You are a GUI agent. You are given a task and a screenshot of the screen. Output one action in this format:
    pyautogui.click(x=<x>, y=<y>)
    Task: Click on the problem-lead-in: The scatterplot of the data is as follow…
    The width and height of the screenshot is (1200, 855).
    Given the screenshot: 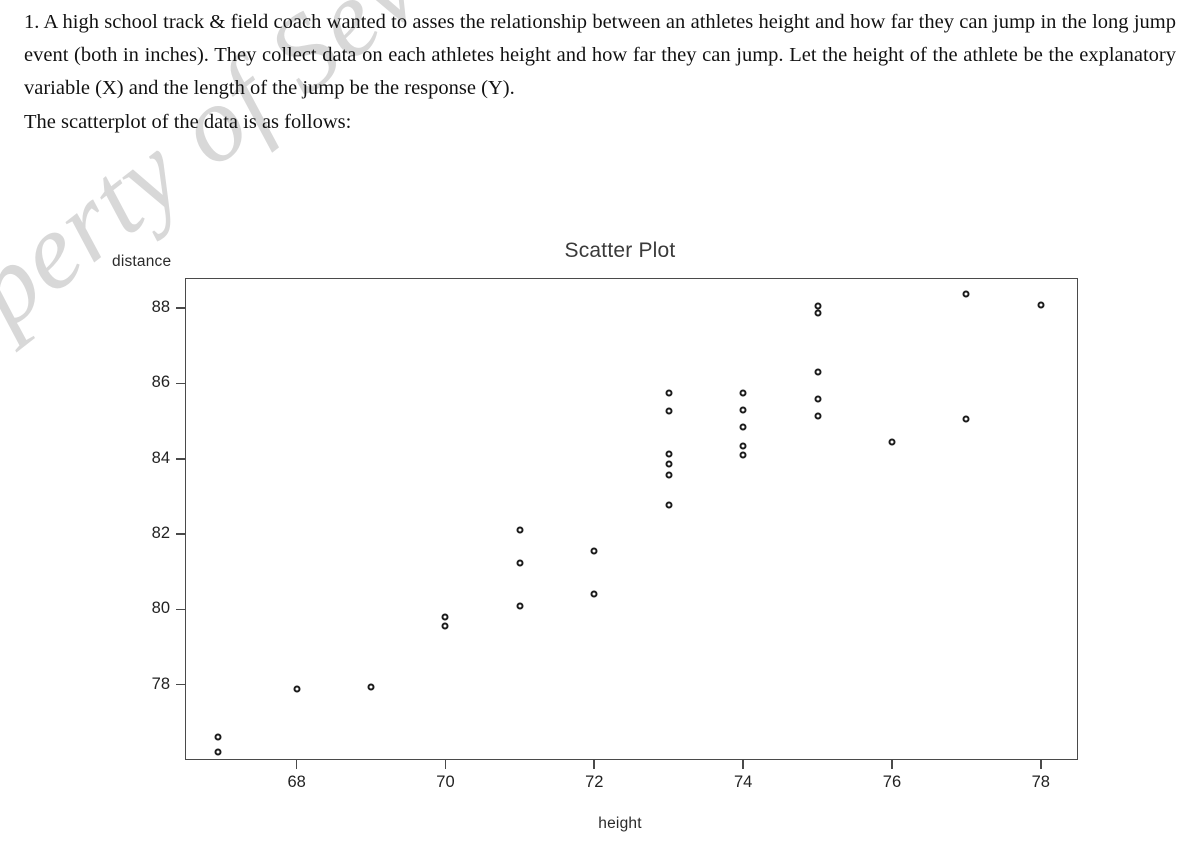 What is the action you would take?
    pyautogui.click(x=188, y=121)
    